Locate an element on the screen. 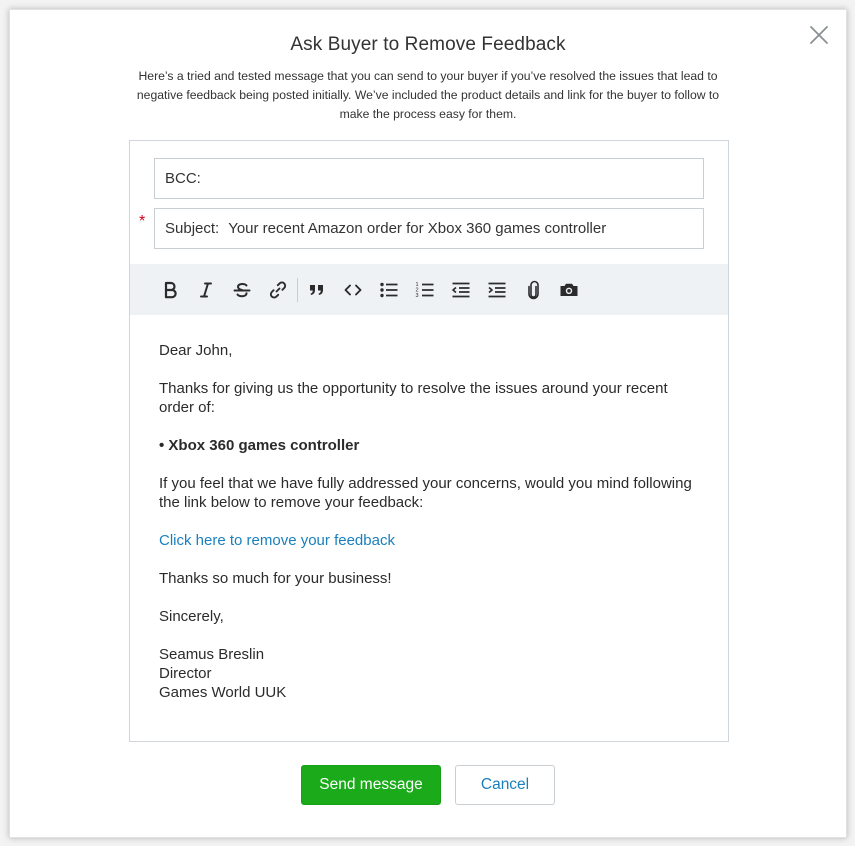  camera-icon is located at coordinates (569, 290).